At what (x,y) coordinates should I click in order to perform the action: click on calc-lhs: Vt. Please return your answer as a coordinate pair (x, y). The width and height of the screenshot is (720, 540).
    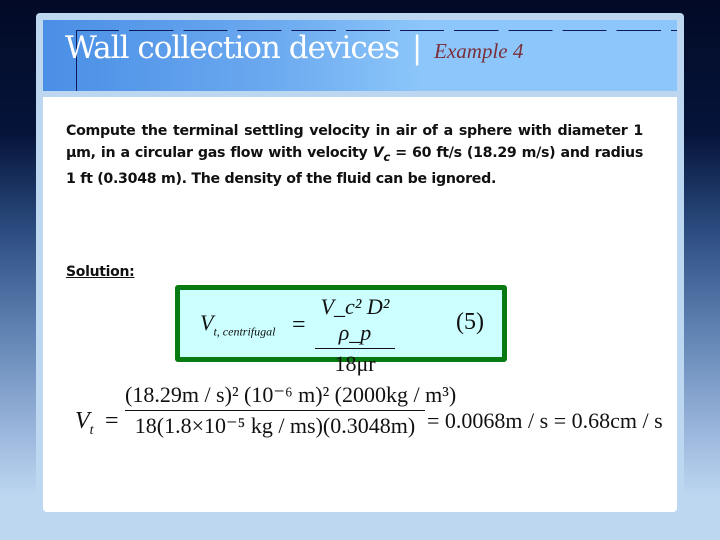
    Looking at the image, I should click on (84, 423).